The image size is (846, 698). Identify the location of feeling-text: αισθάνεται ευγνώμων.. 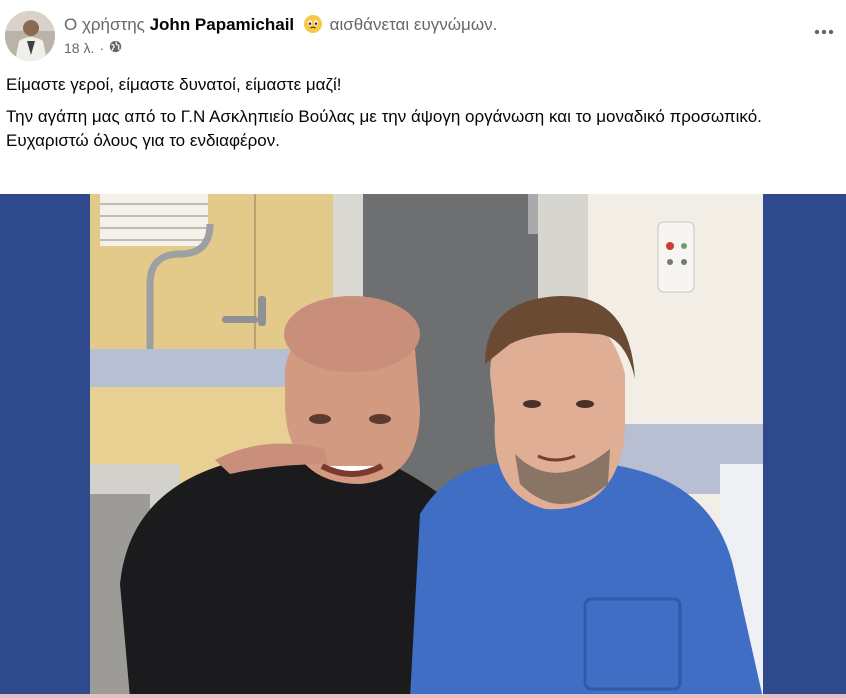
(413, 24).